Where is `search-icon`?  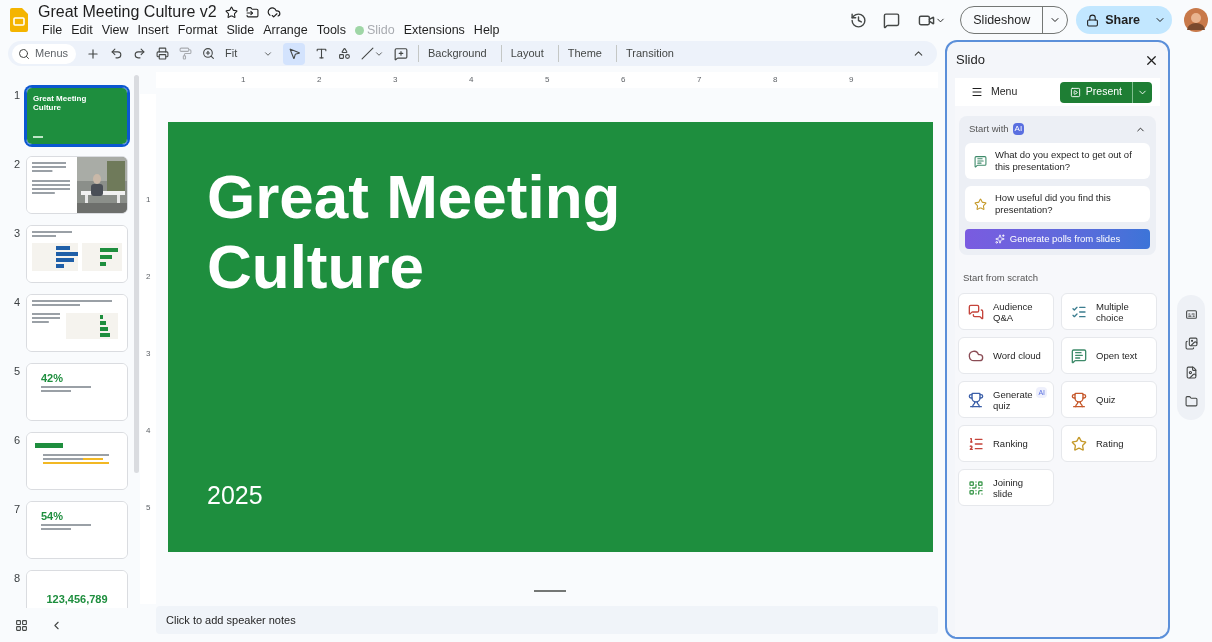 search-icon is located at coordinates (24, 53).